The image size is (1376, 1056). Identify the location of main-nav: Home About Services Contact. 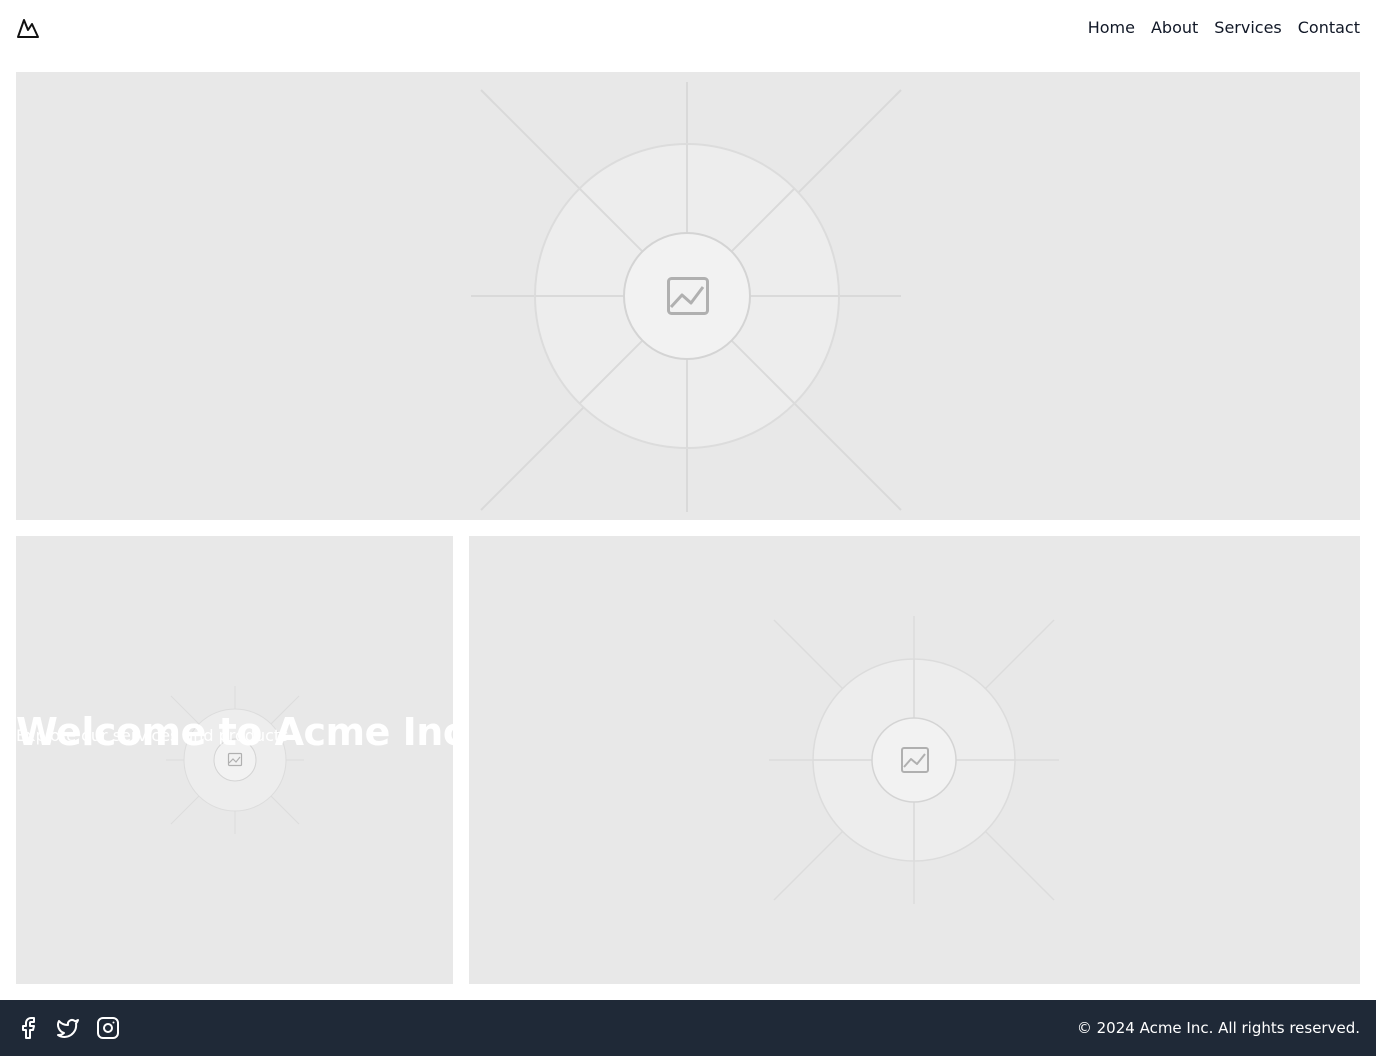
(1224, 28).